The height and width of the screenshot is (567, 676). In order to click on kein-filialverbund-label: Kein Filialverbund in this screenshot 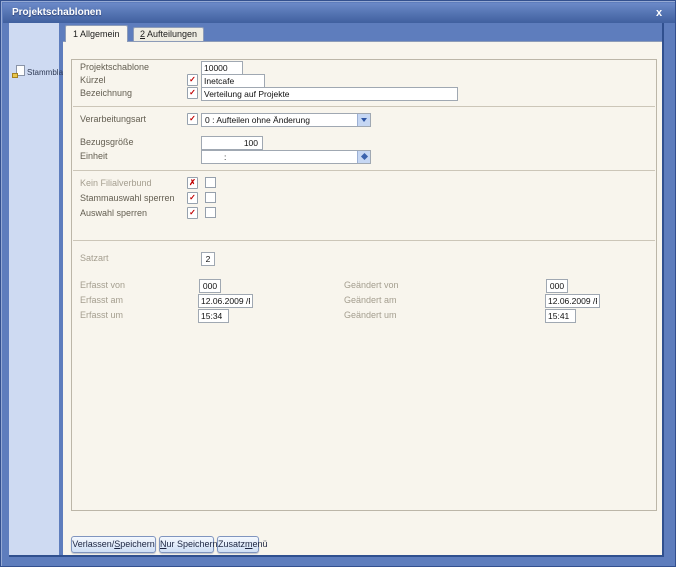, I will do `click(116, 183)`.